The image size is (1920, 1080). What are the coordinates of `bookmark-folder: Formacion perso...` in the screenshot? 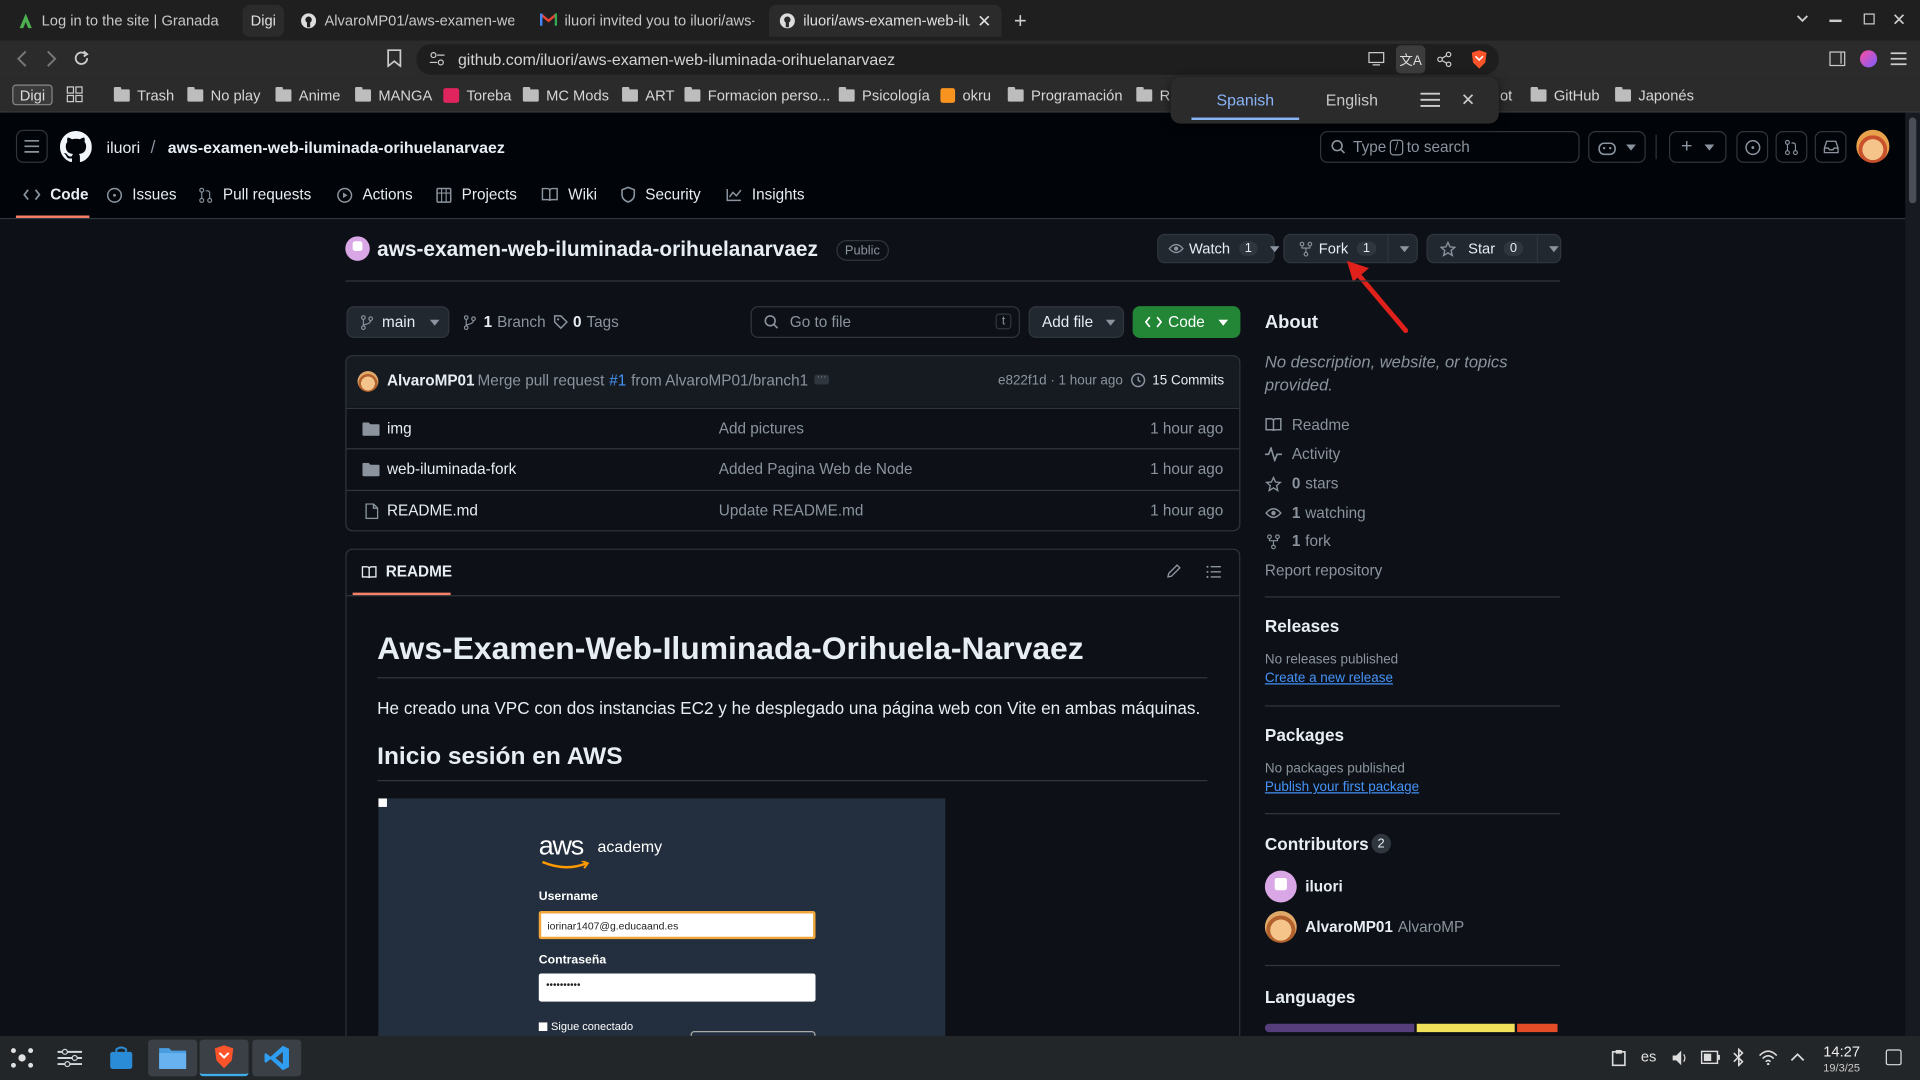 It's located at (757, 95).